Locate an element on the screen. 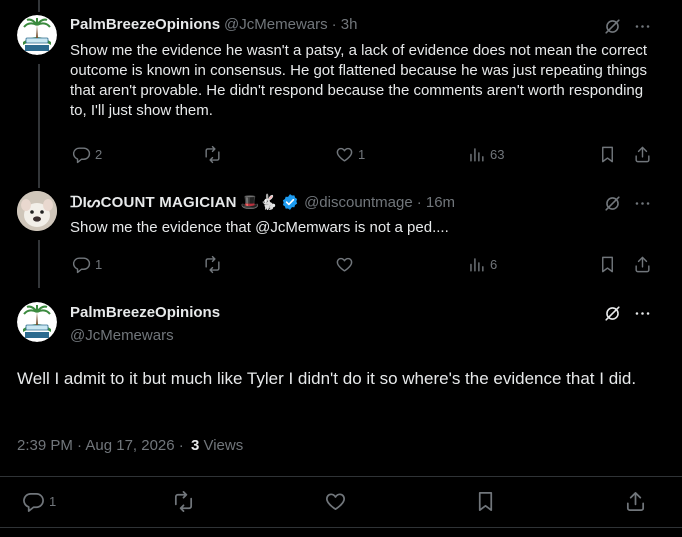  divider-bottom is located at coordinates (341, 527).